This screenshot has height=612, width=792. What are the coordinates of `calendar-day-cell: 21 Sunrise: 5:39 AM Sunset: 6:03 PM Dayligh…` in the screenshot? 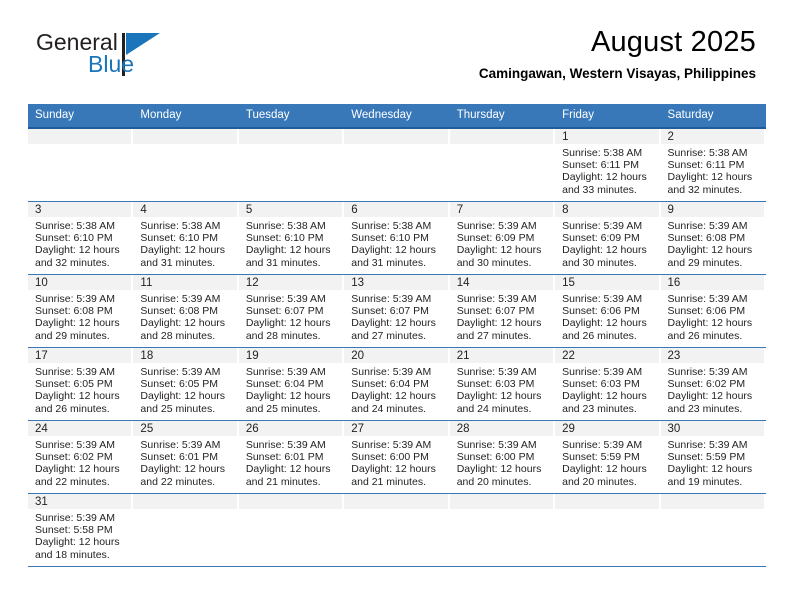 It's located at (502, 384).